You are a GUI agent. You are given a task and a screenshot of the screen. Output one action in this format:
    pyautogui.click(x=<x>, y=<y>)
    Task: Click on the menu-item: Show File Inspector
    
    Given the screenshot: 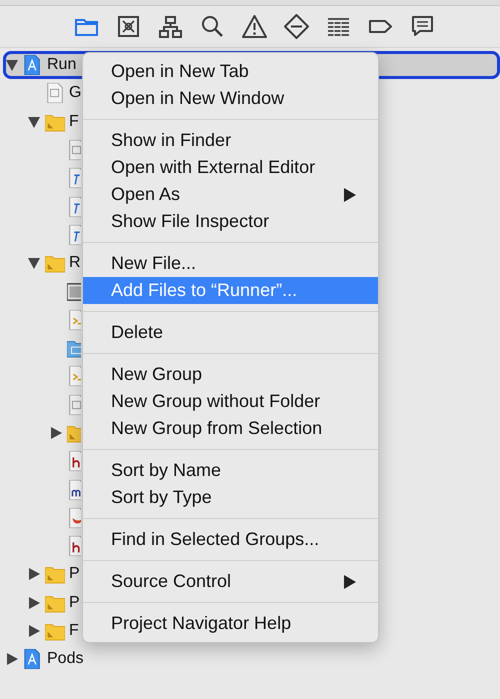 What is the action you would take?
    pyautogui.click(x=230, y=221)
    